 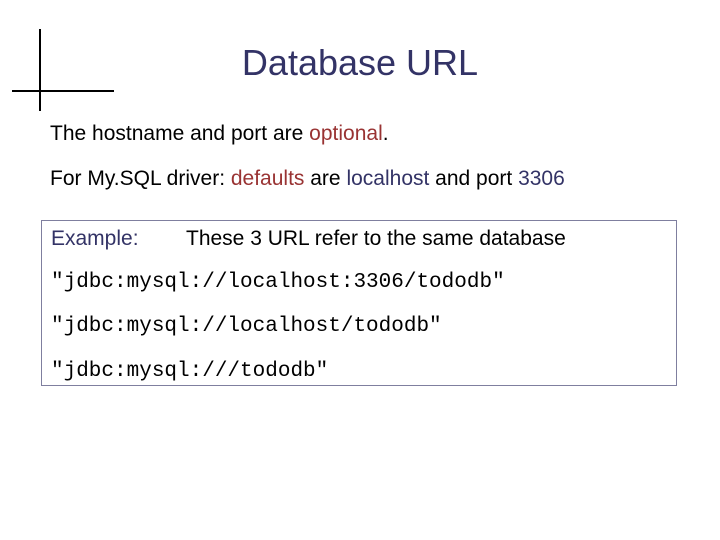 What do you see at coordinates (180, 133) in the screenshot?
I see `optional-note-text: The hostname and port are` at bounding box center [180, 133].